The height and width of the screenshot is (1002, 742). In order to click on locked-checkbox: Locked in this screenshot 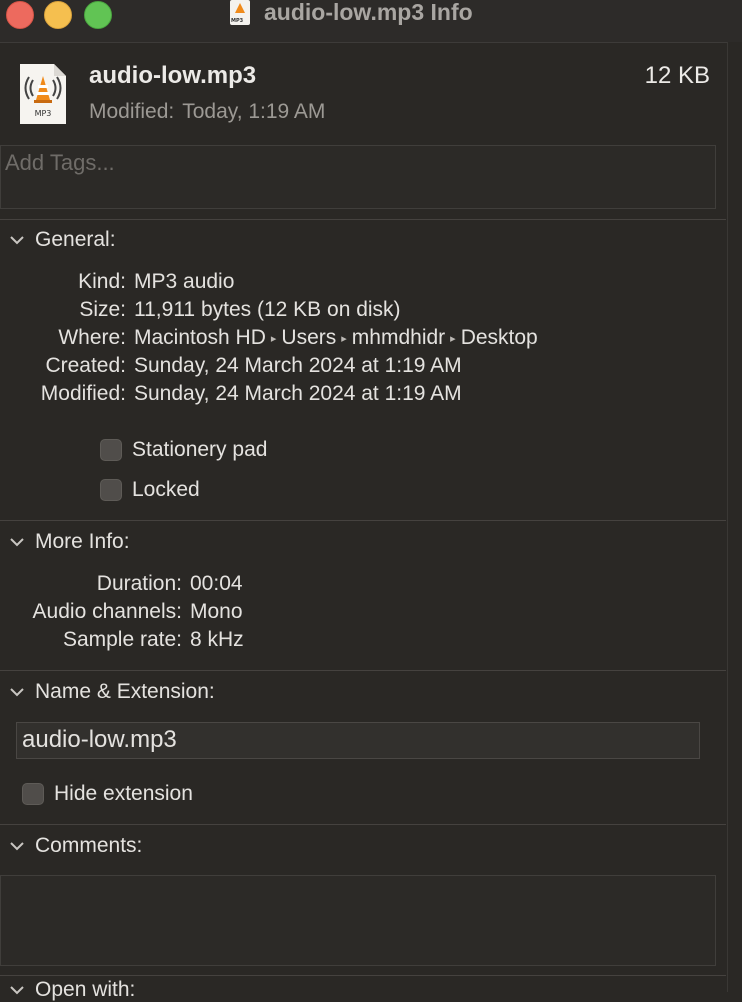, I will do `click(150, 490)`.